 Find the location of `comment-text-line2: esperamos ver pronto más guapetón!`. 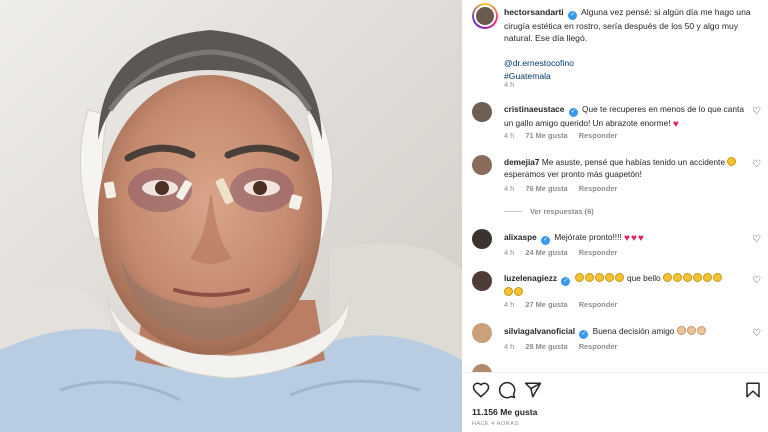

comment-text-line2: esperamos ver pronto más guapetón! is located at coordinates (573, 174).